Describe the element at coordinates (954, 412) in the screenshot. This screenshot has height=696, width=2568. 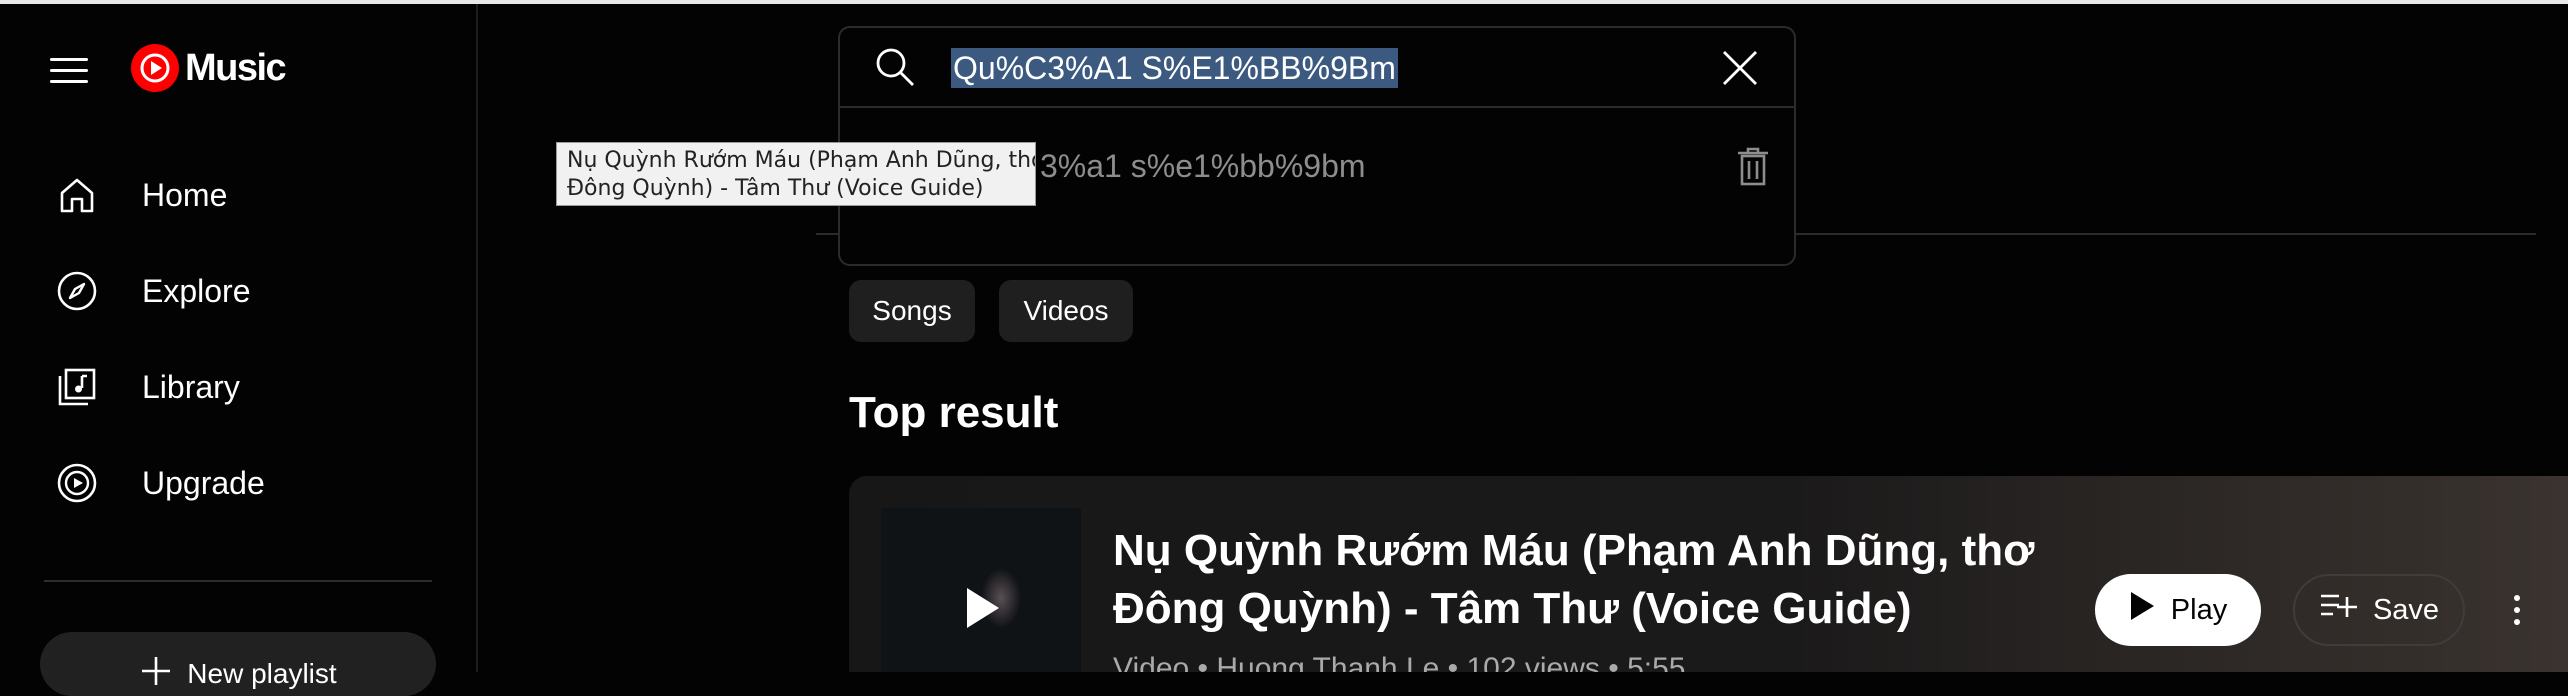
I see `section-title-top-result: Top result` at that location.